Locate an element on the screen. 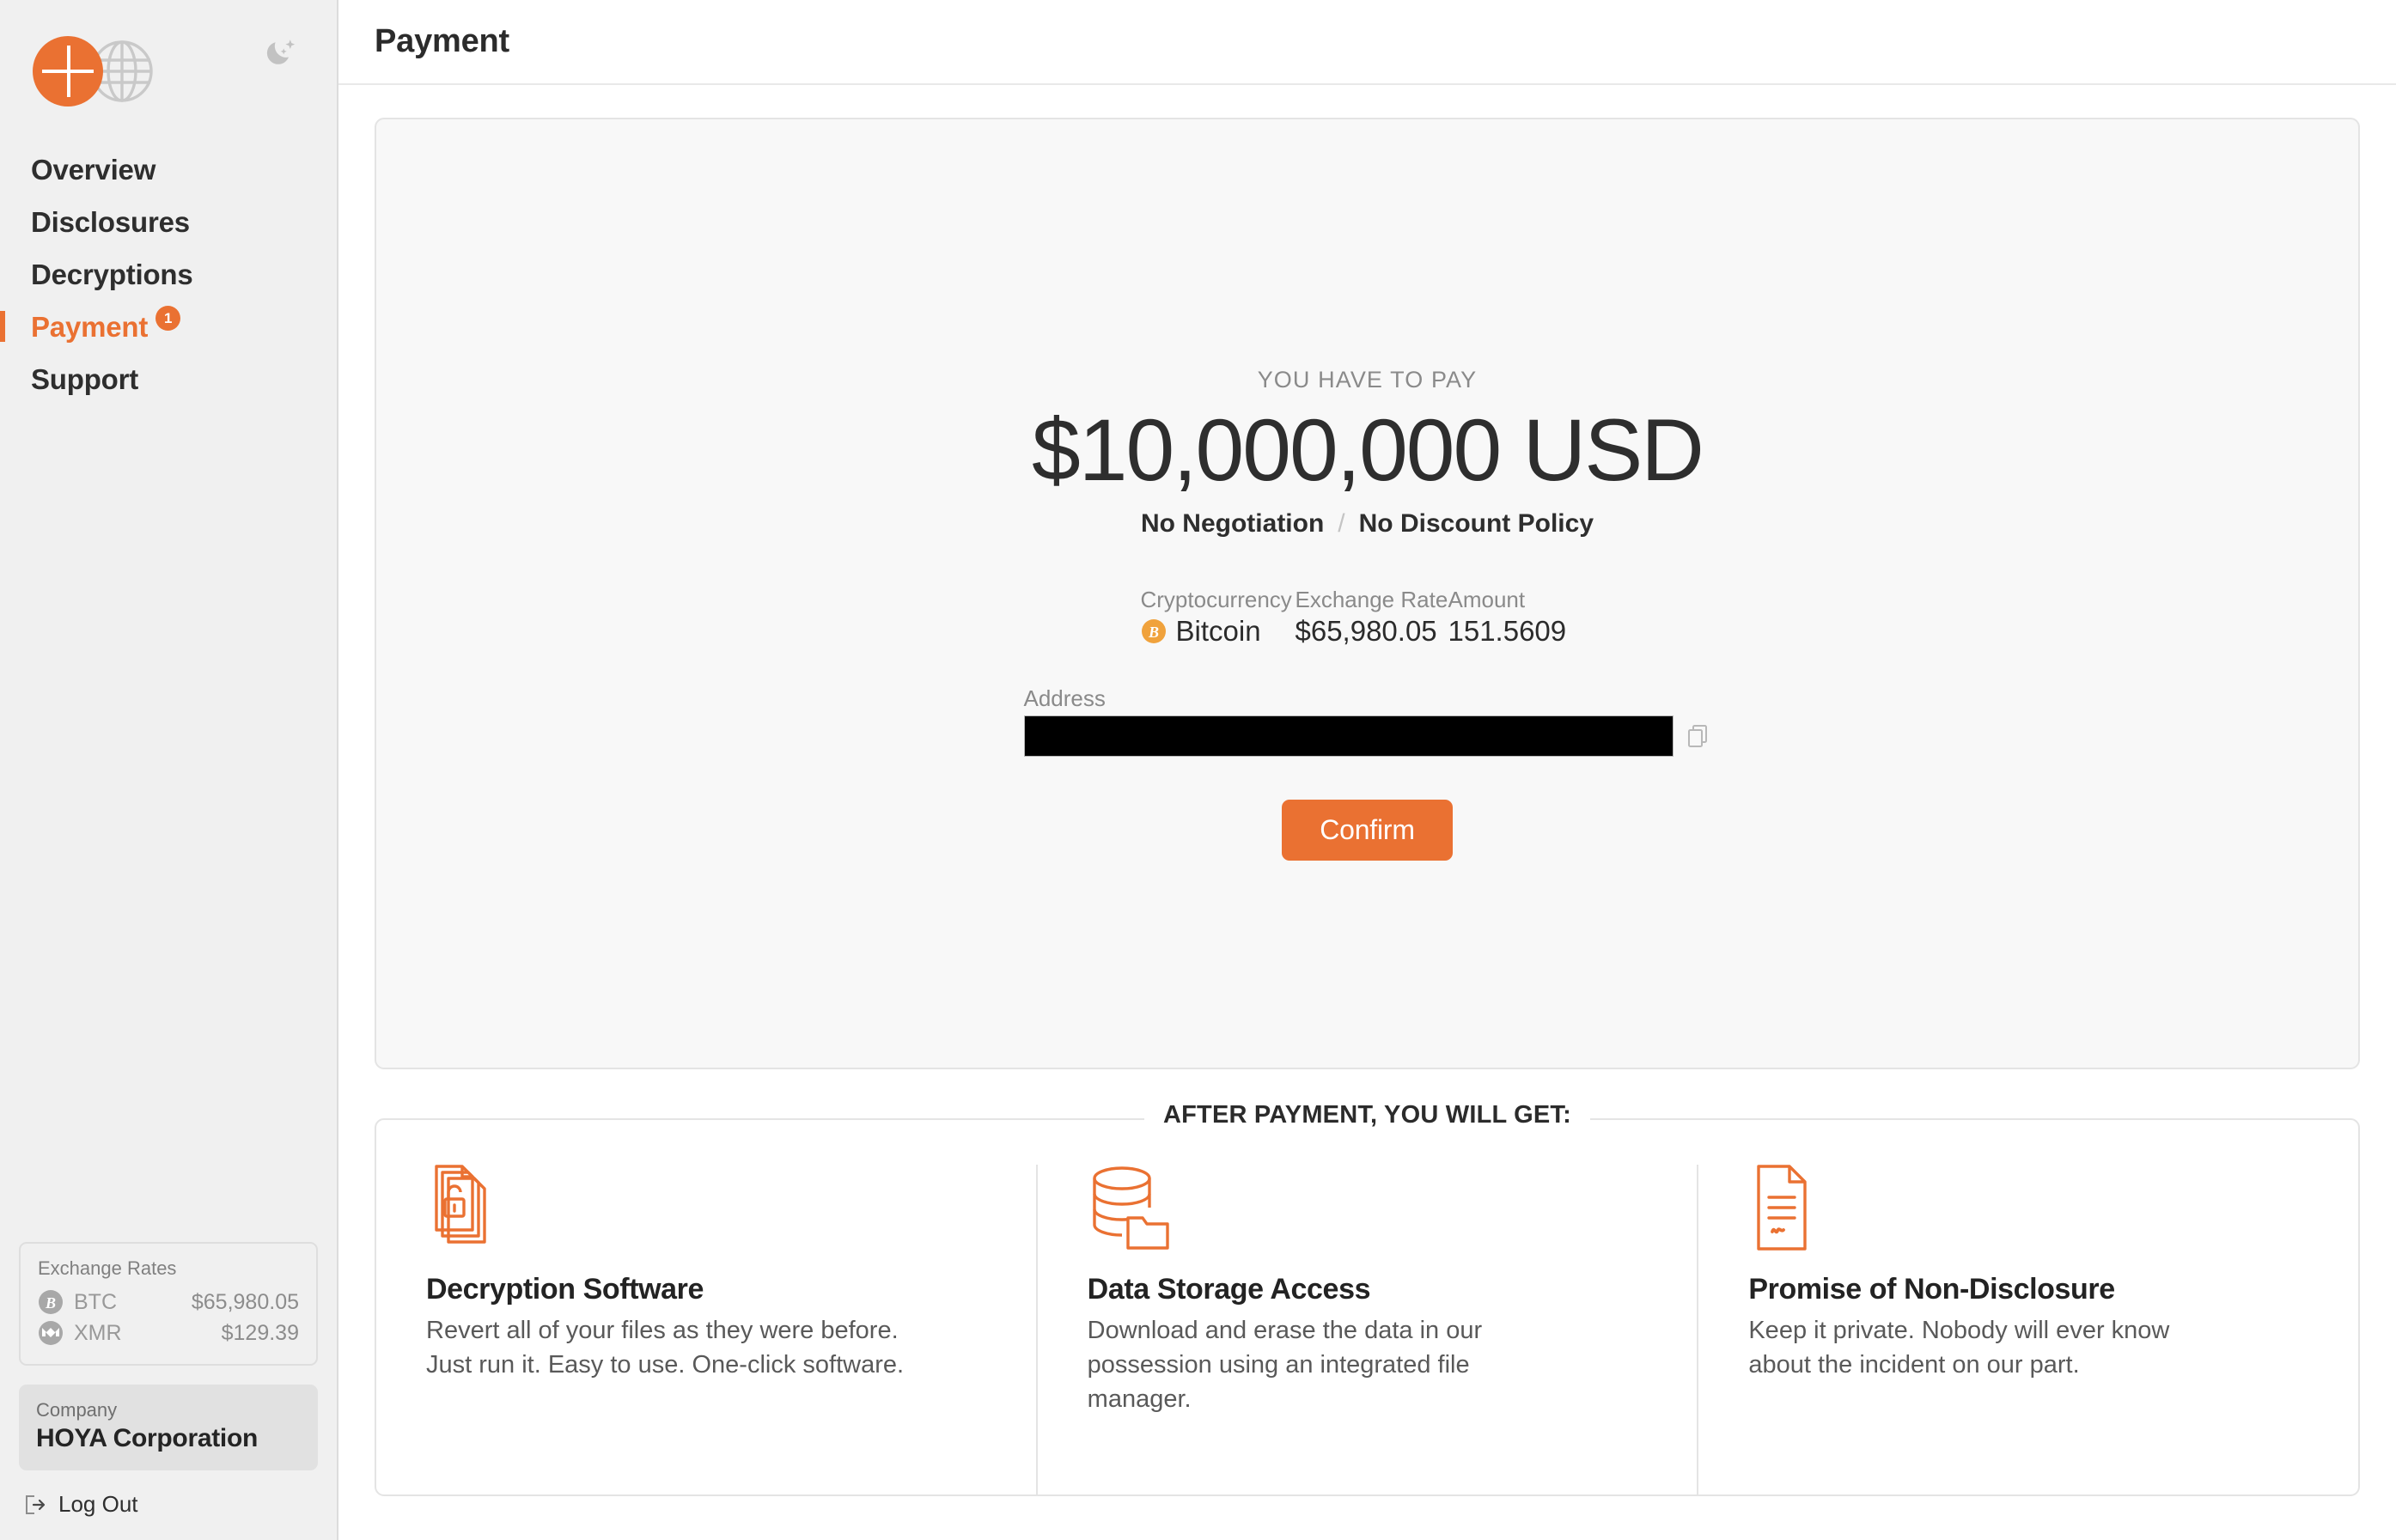  address-label: Address is located at coordinates (1064, 699).